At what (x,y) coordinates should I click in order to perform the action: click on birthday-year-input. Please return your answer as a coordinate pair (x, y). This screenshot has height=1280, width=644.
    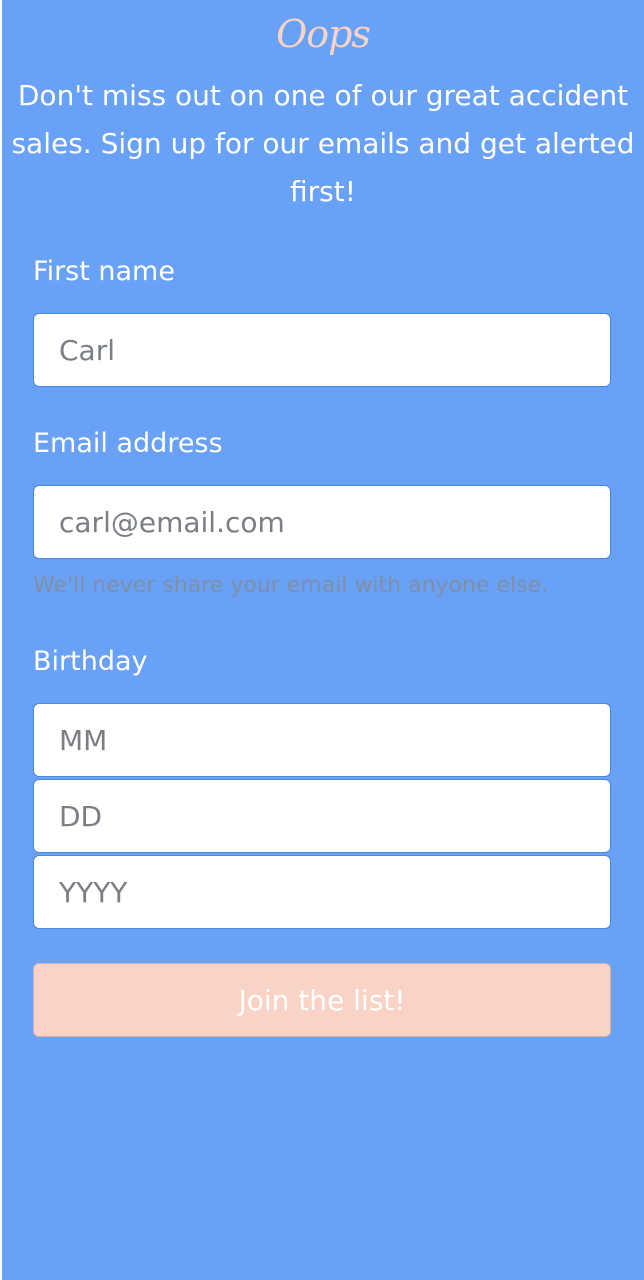
    Looking at the image, I should click on (322, 892).